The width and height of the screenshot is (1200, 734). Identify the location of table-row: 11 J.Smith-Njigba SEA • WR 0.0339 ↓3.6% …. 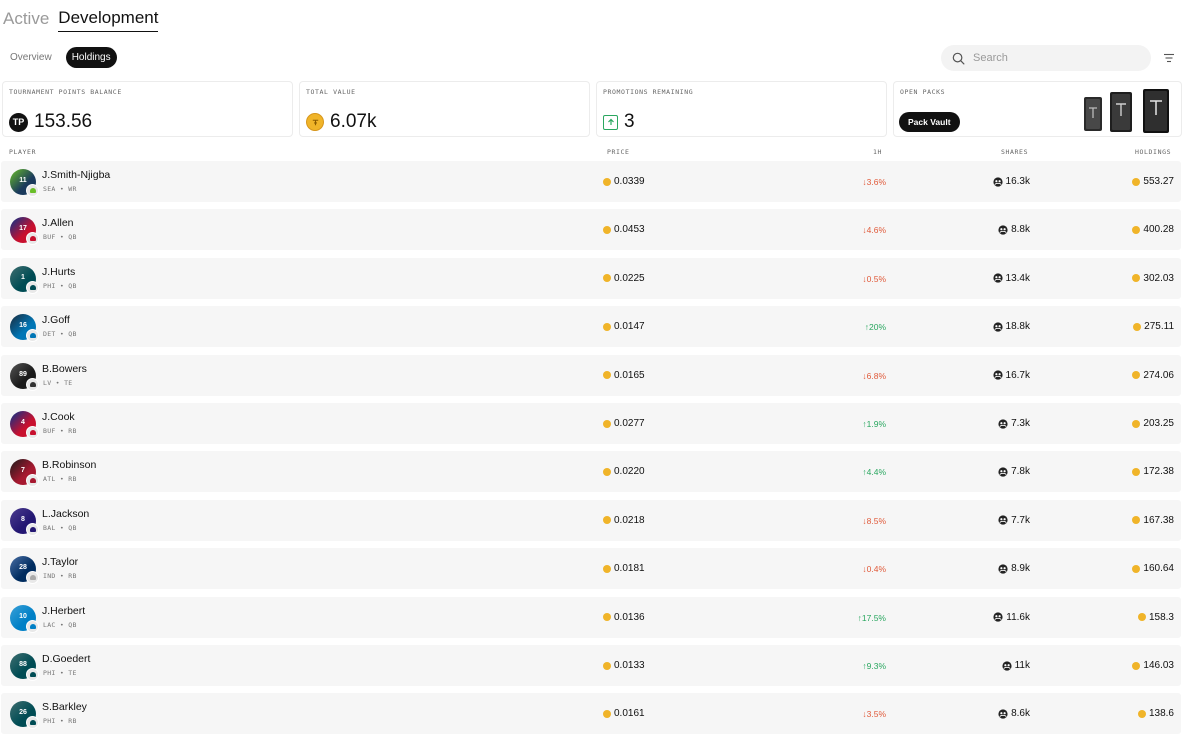
(591, 181).